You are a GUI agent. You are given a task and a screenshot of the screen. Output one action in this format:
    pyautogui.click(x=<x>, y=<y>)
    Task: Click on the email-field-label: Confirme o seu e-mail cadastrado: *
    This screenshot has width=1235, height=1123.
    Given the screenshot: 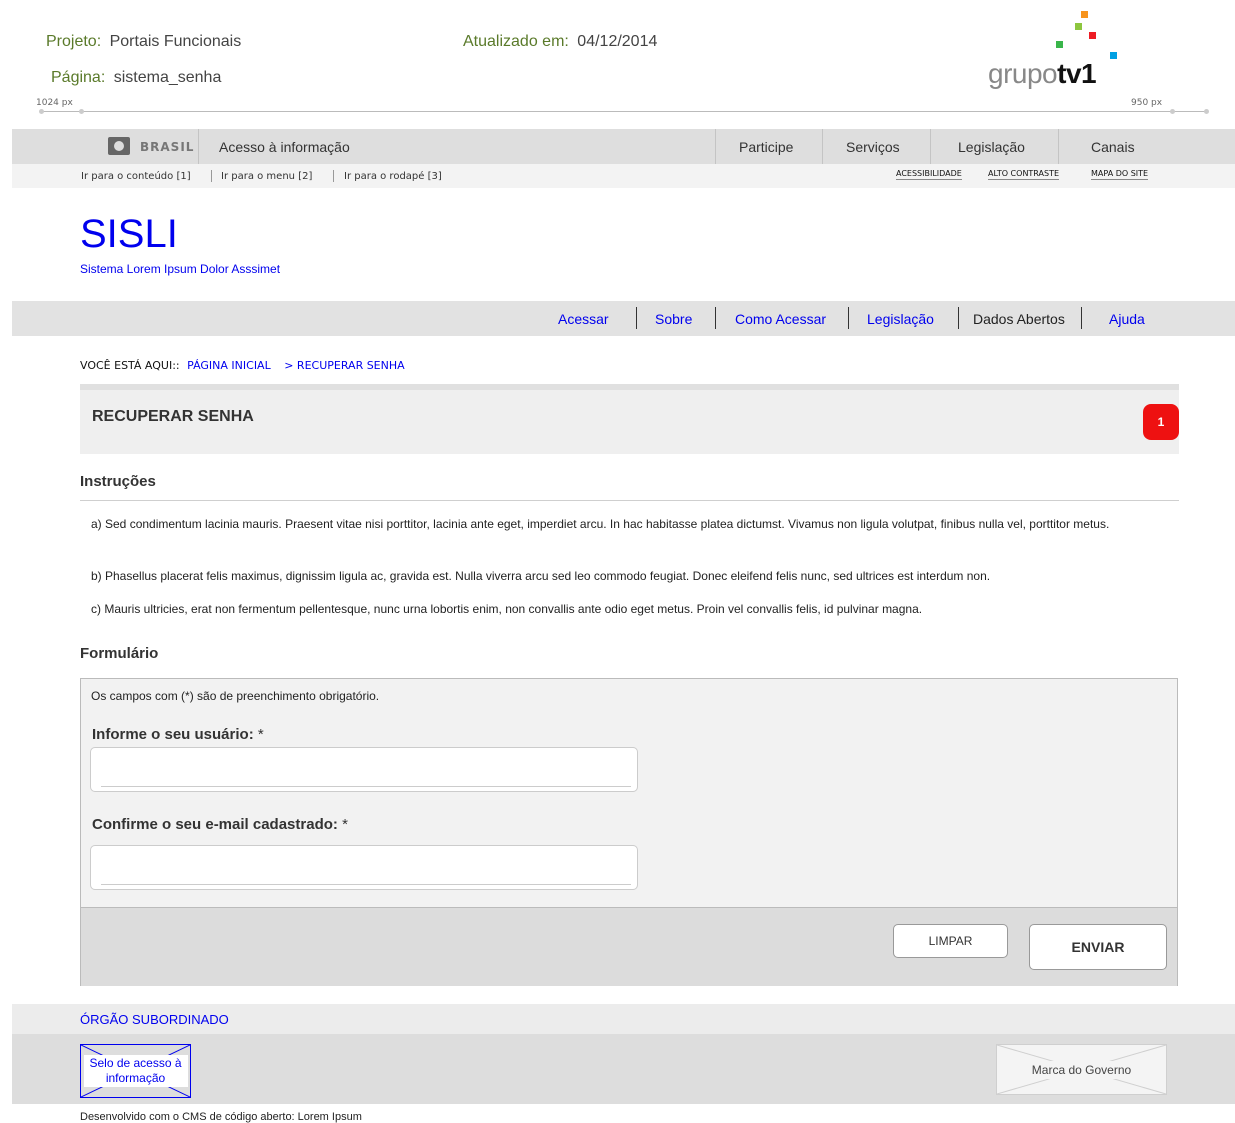 What is the action you would take?
    pyautogui.click(x=220, y=824)
    